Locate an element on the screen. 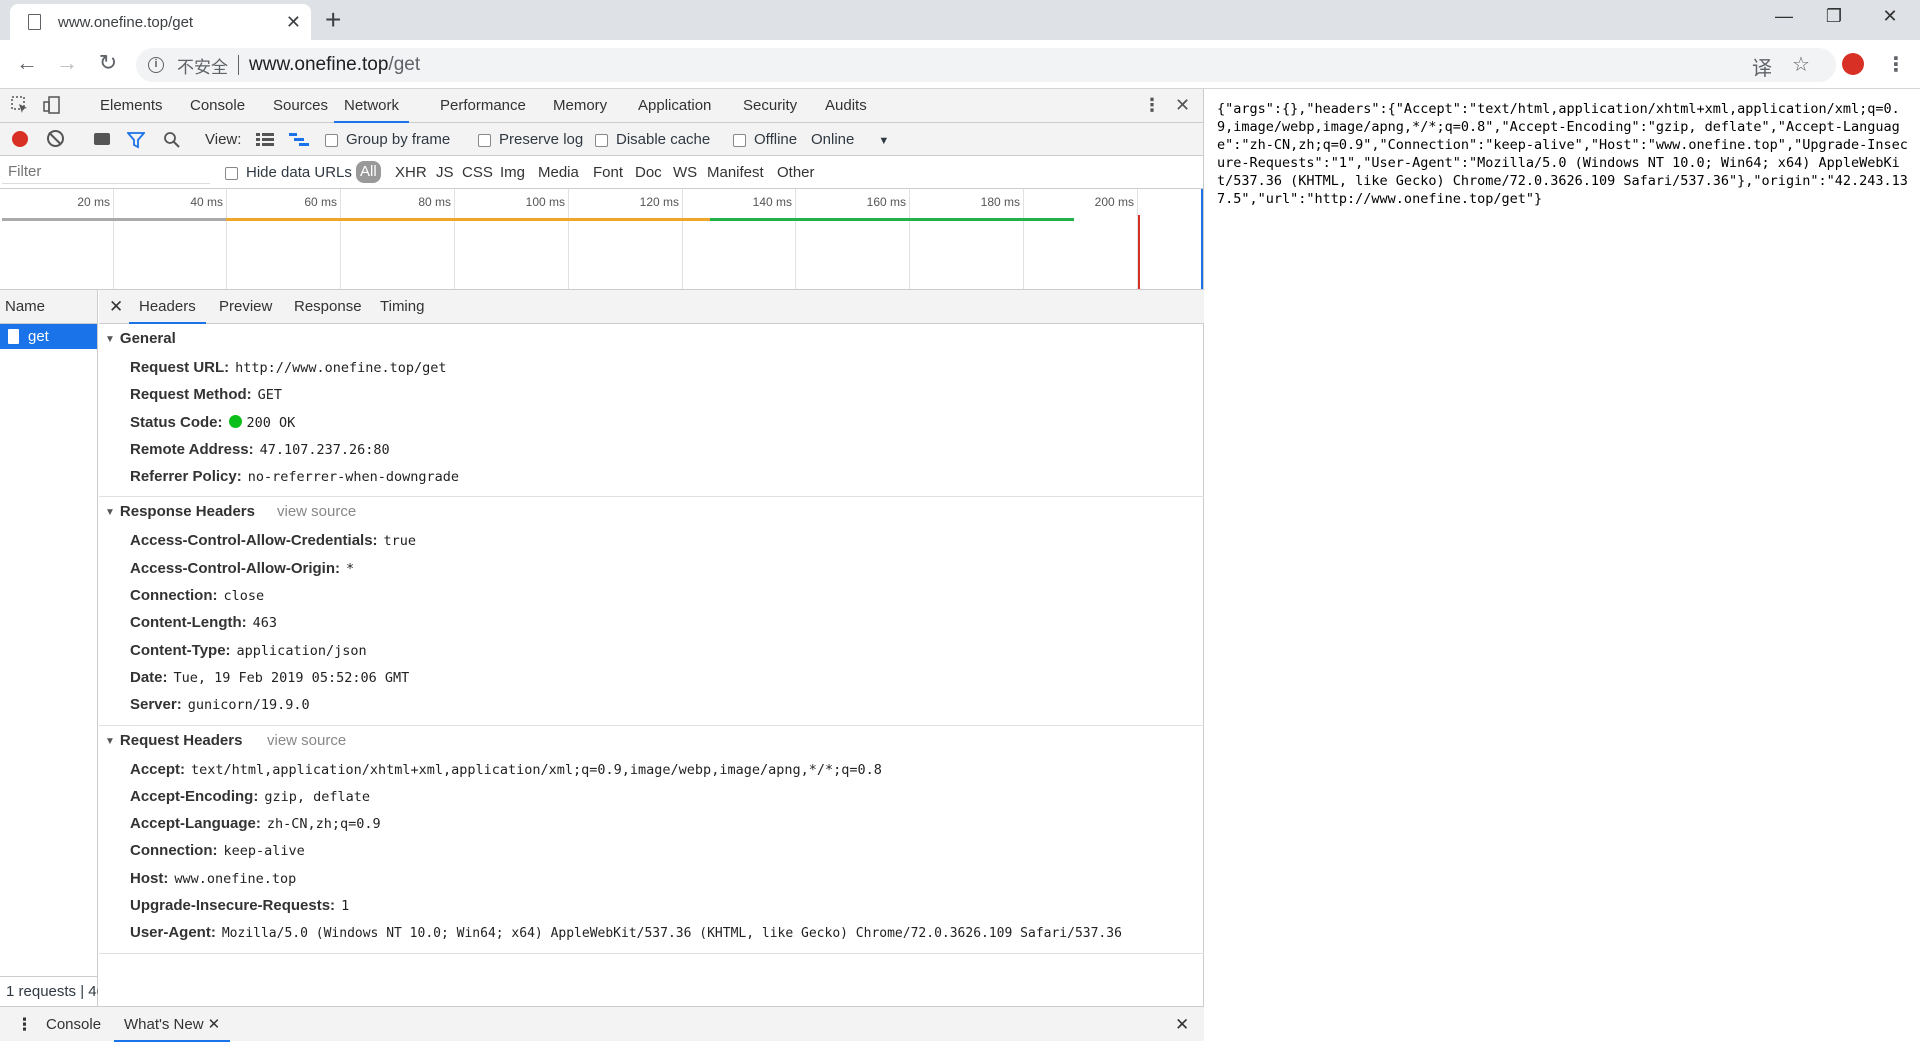 The height and width of the screenshot is (1042, 1920). header-key: User-Agent: is located at coordinates (173, 933).